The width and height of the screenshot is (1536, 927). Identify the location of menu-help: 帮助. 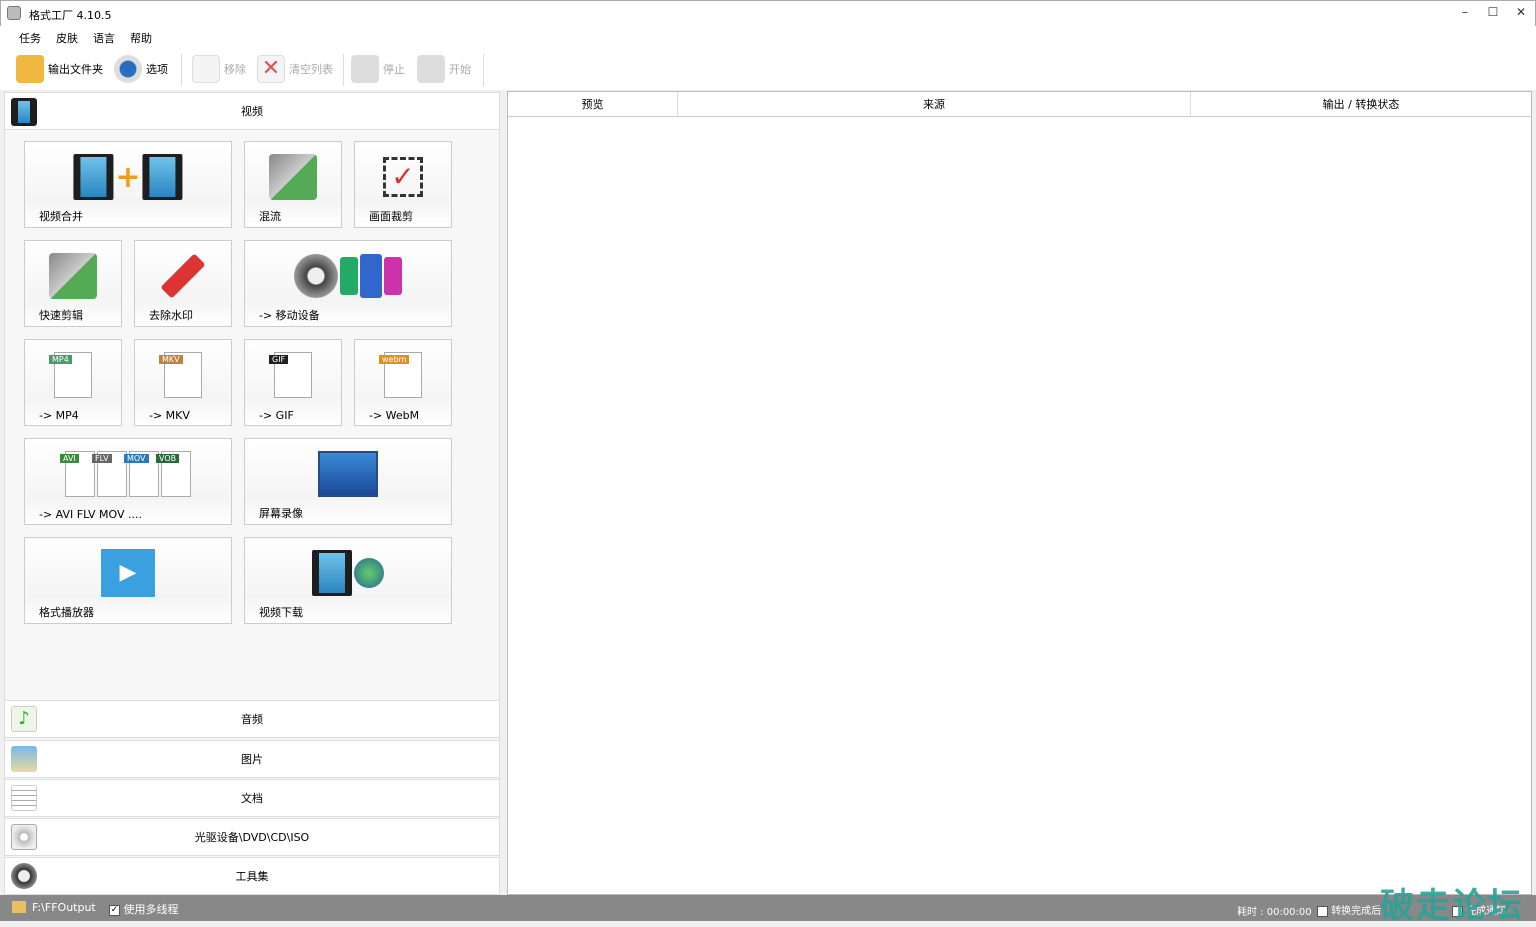
(141, 38).